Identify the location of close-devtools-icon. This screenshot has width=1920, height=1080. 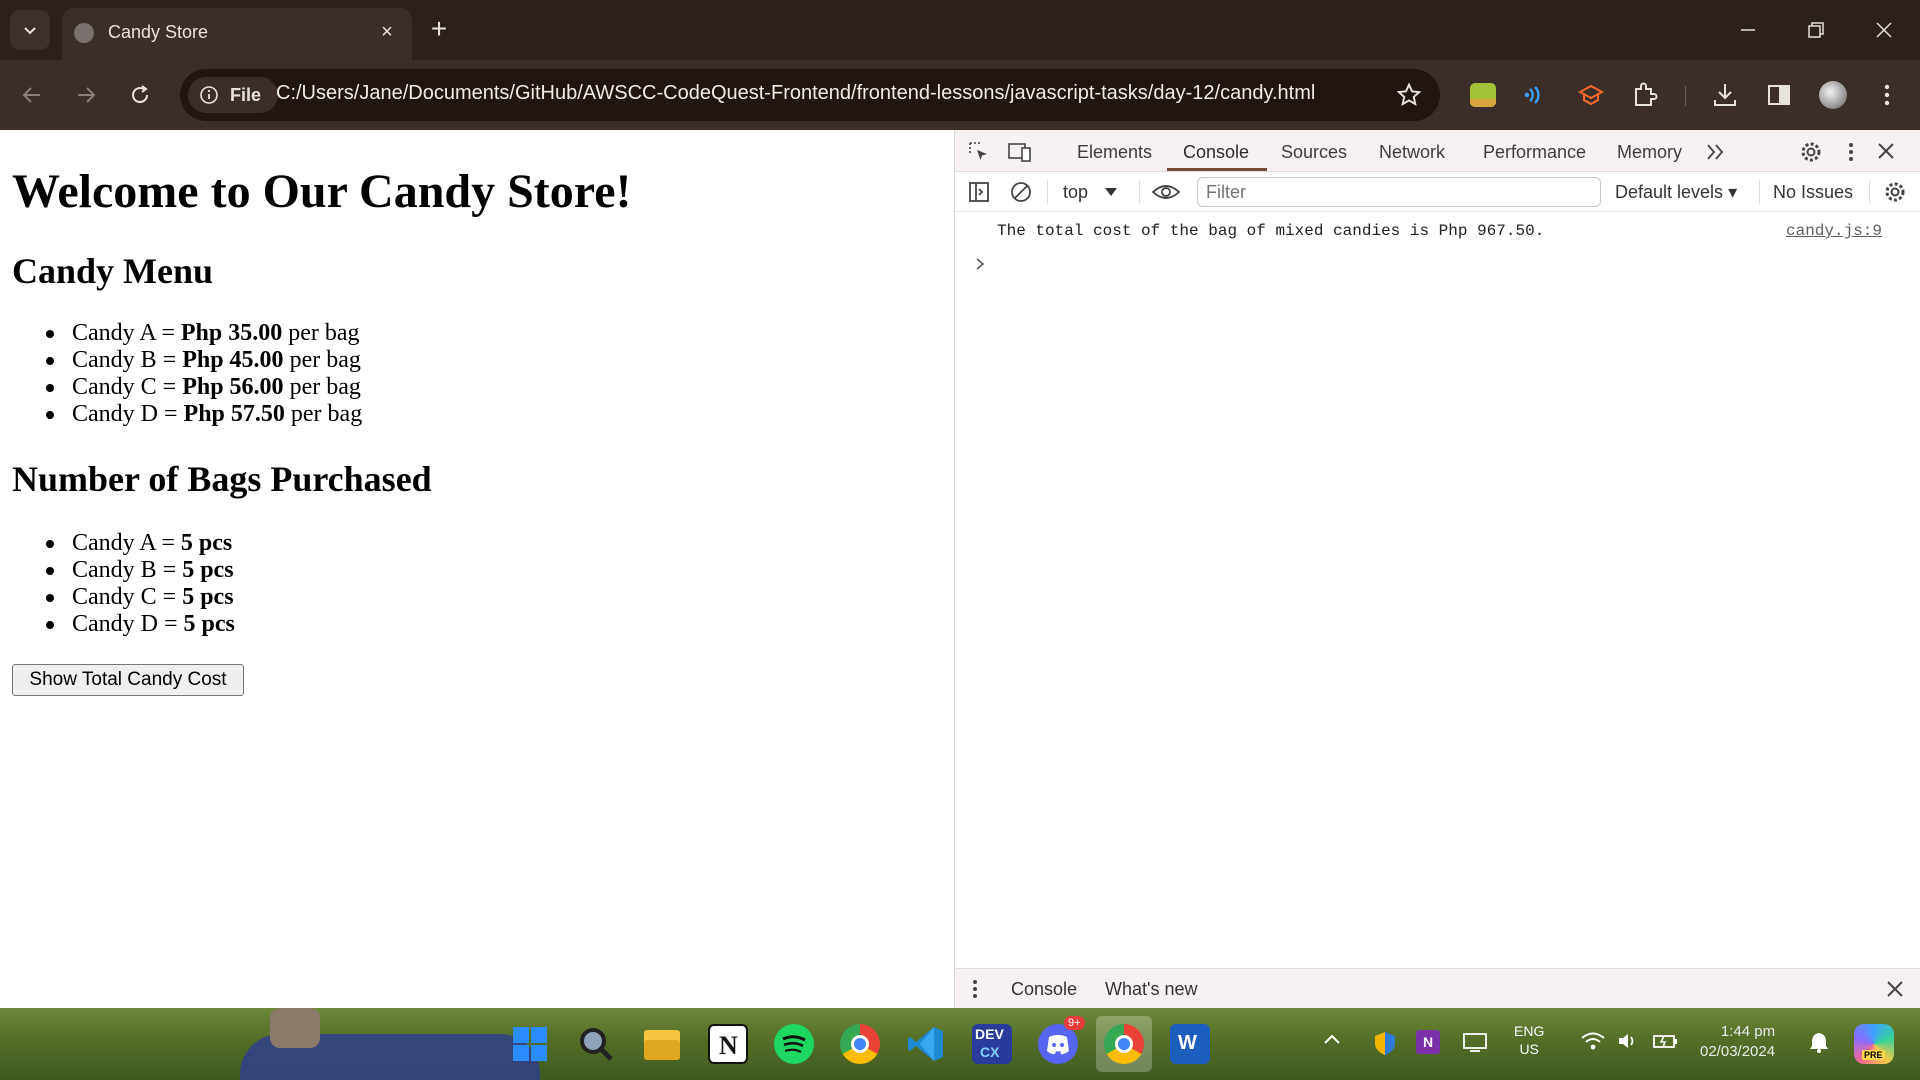
(1886, 151).